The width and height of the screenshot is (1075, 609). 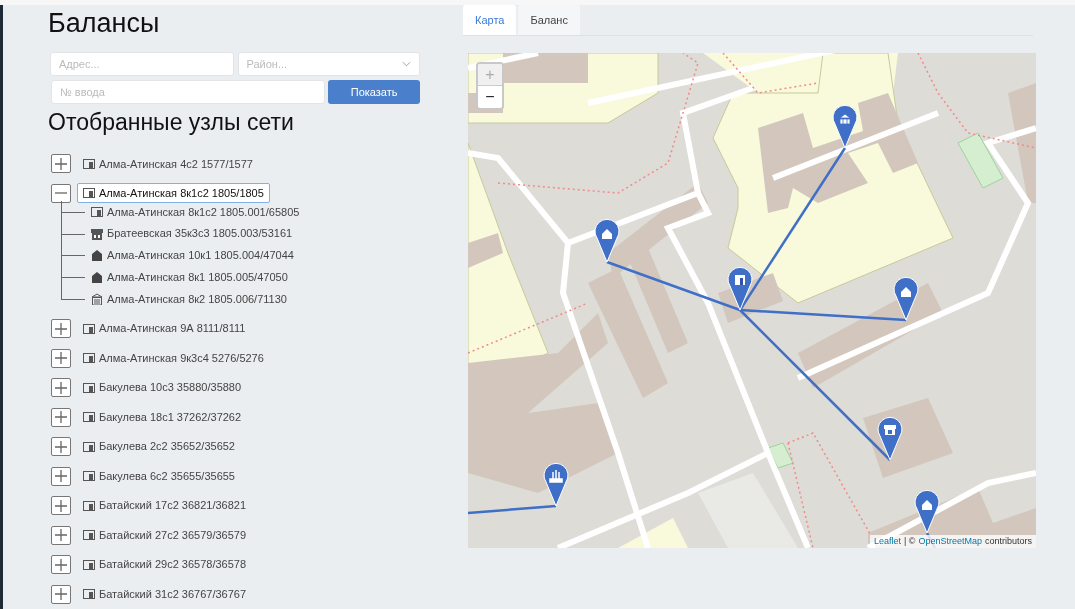 I want to click on tree-node: Алма-Атинская 9к3с4 5276/5276, so click(x=173, y=358).